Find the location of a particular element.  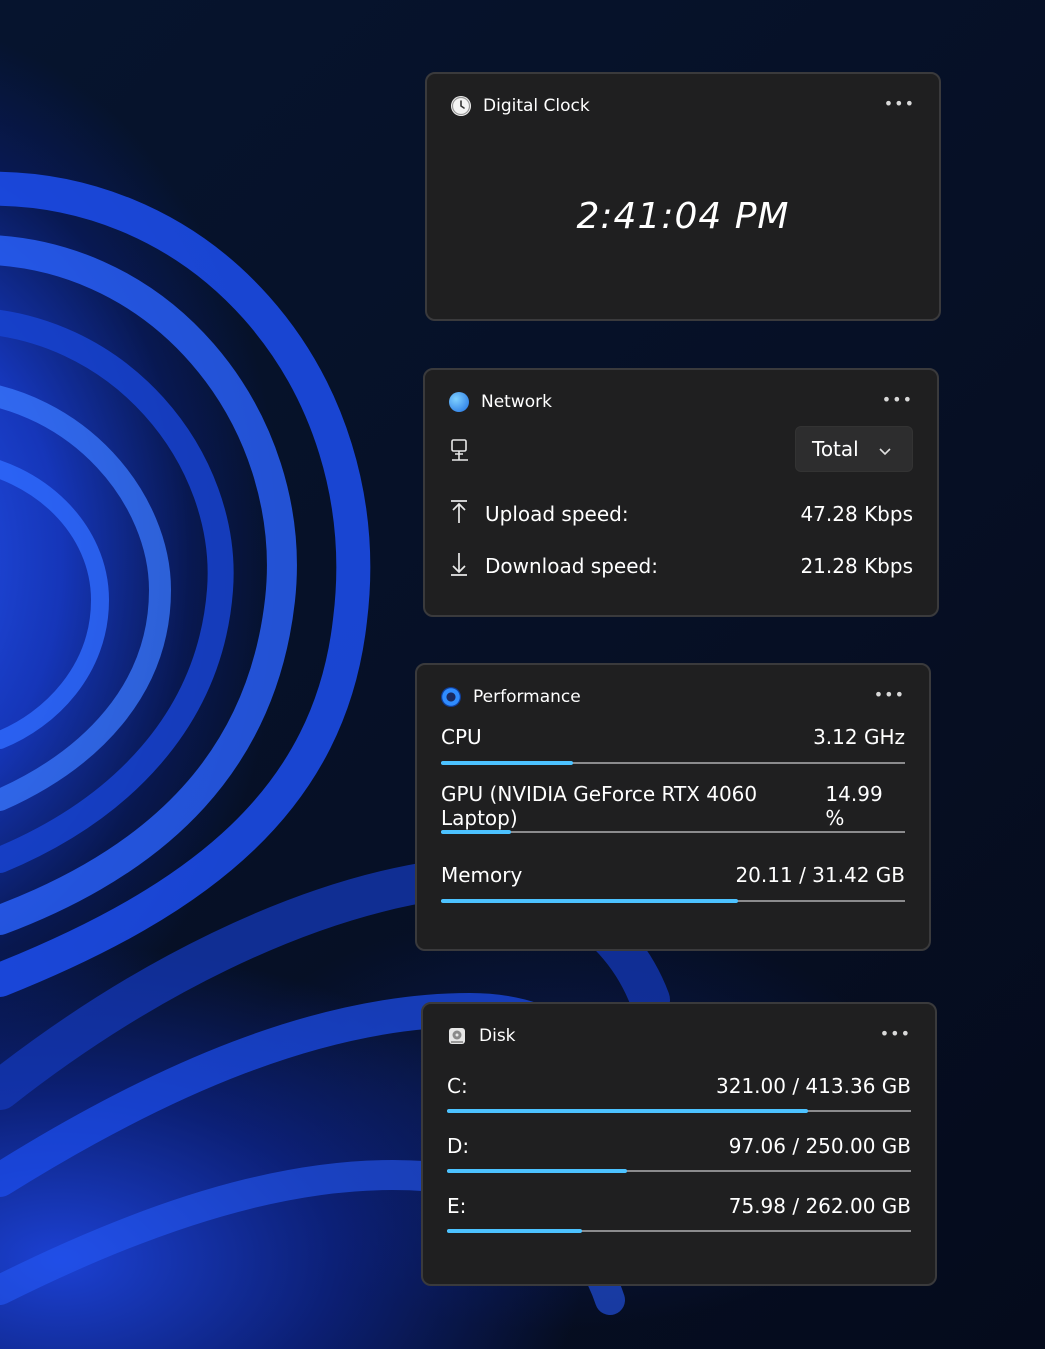

disk-d-value: 97.06 / 250.00 GB is located at coordinates (819, 1146).